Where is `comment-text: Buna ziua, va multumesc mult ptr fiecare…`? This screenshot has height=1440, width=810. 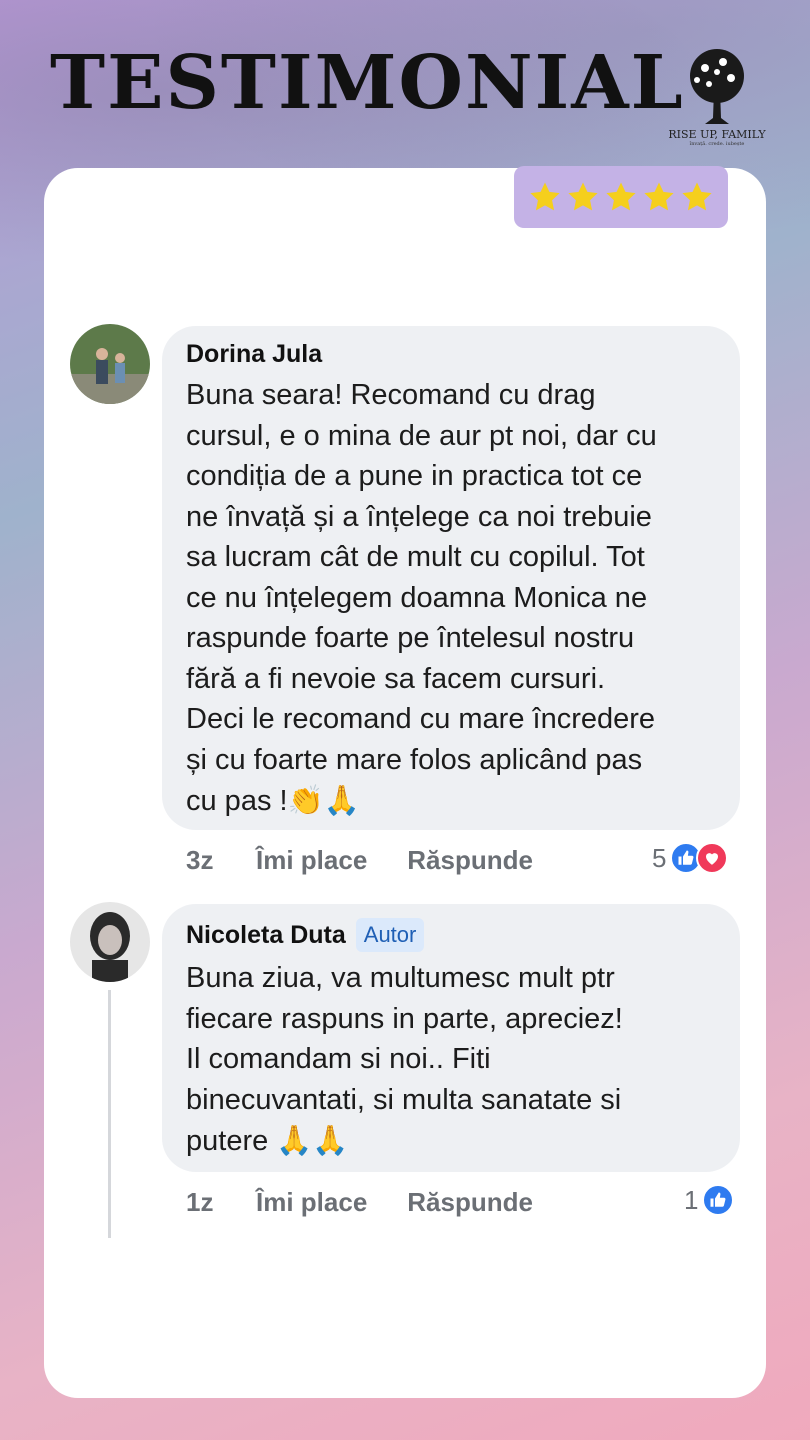 comment-text: Buna ziua, va multumesc mult ptr fiecare… is located at coordinates (404, 1059).